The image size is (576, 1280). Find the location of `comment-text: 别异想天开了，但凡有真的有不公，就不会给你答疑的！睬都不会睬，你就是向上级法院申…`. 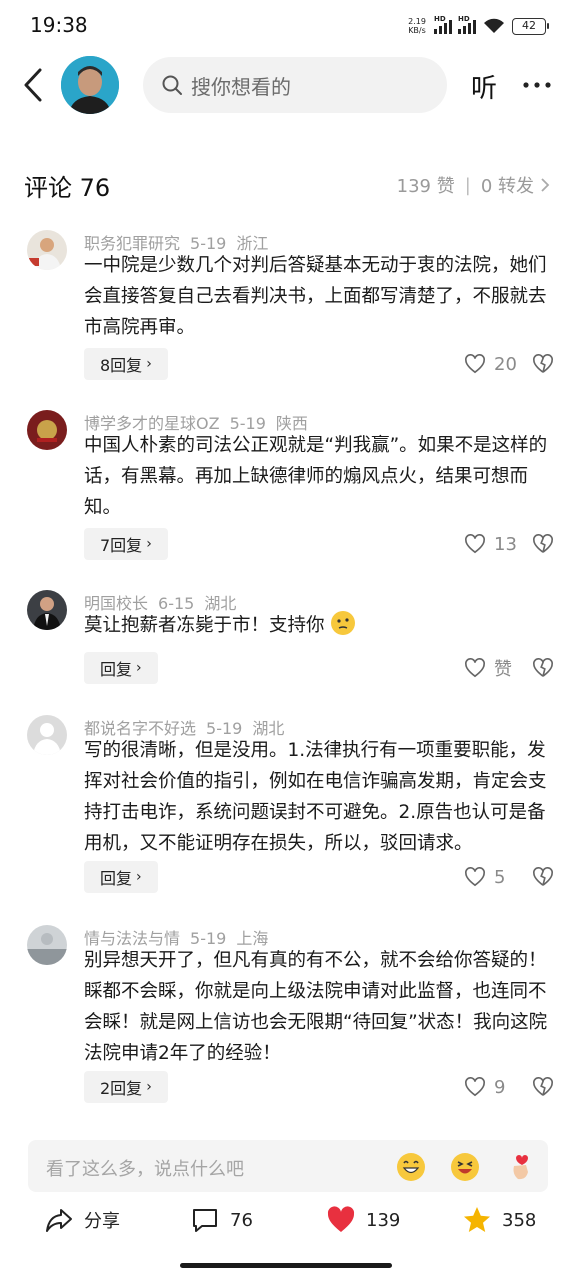

comment-text: 别异想天开了，但凡有真的有不公，就不会给你答疑的！睬都不会睬，你就是向上级法院申… is located at coordinates (316, 1007).